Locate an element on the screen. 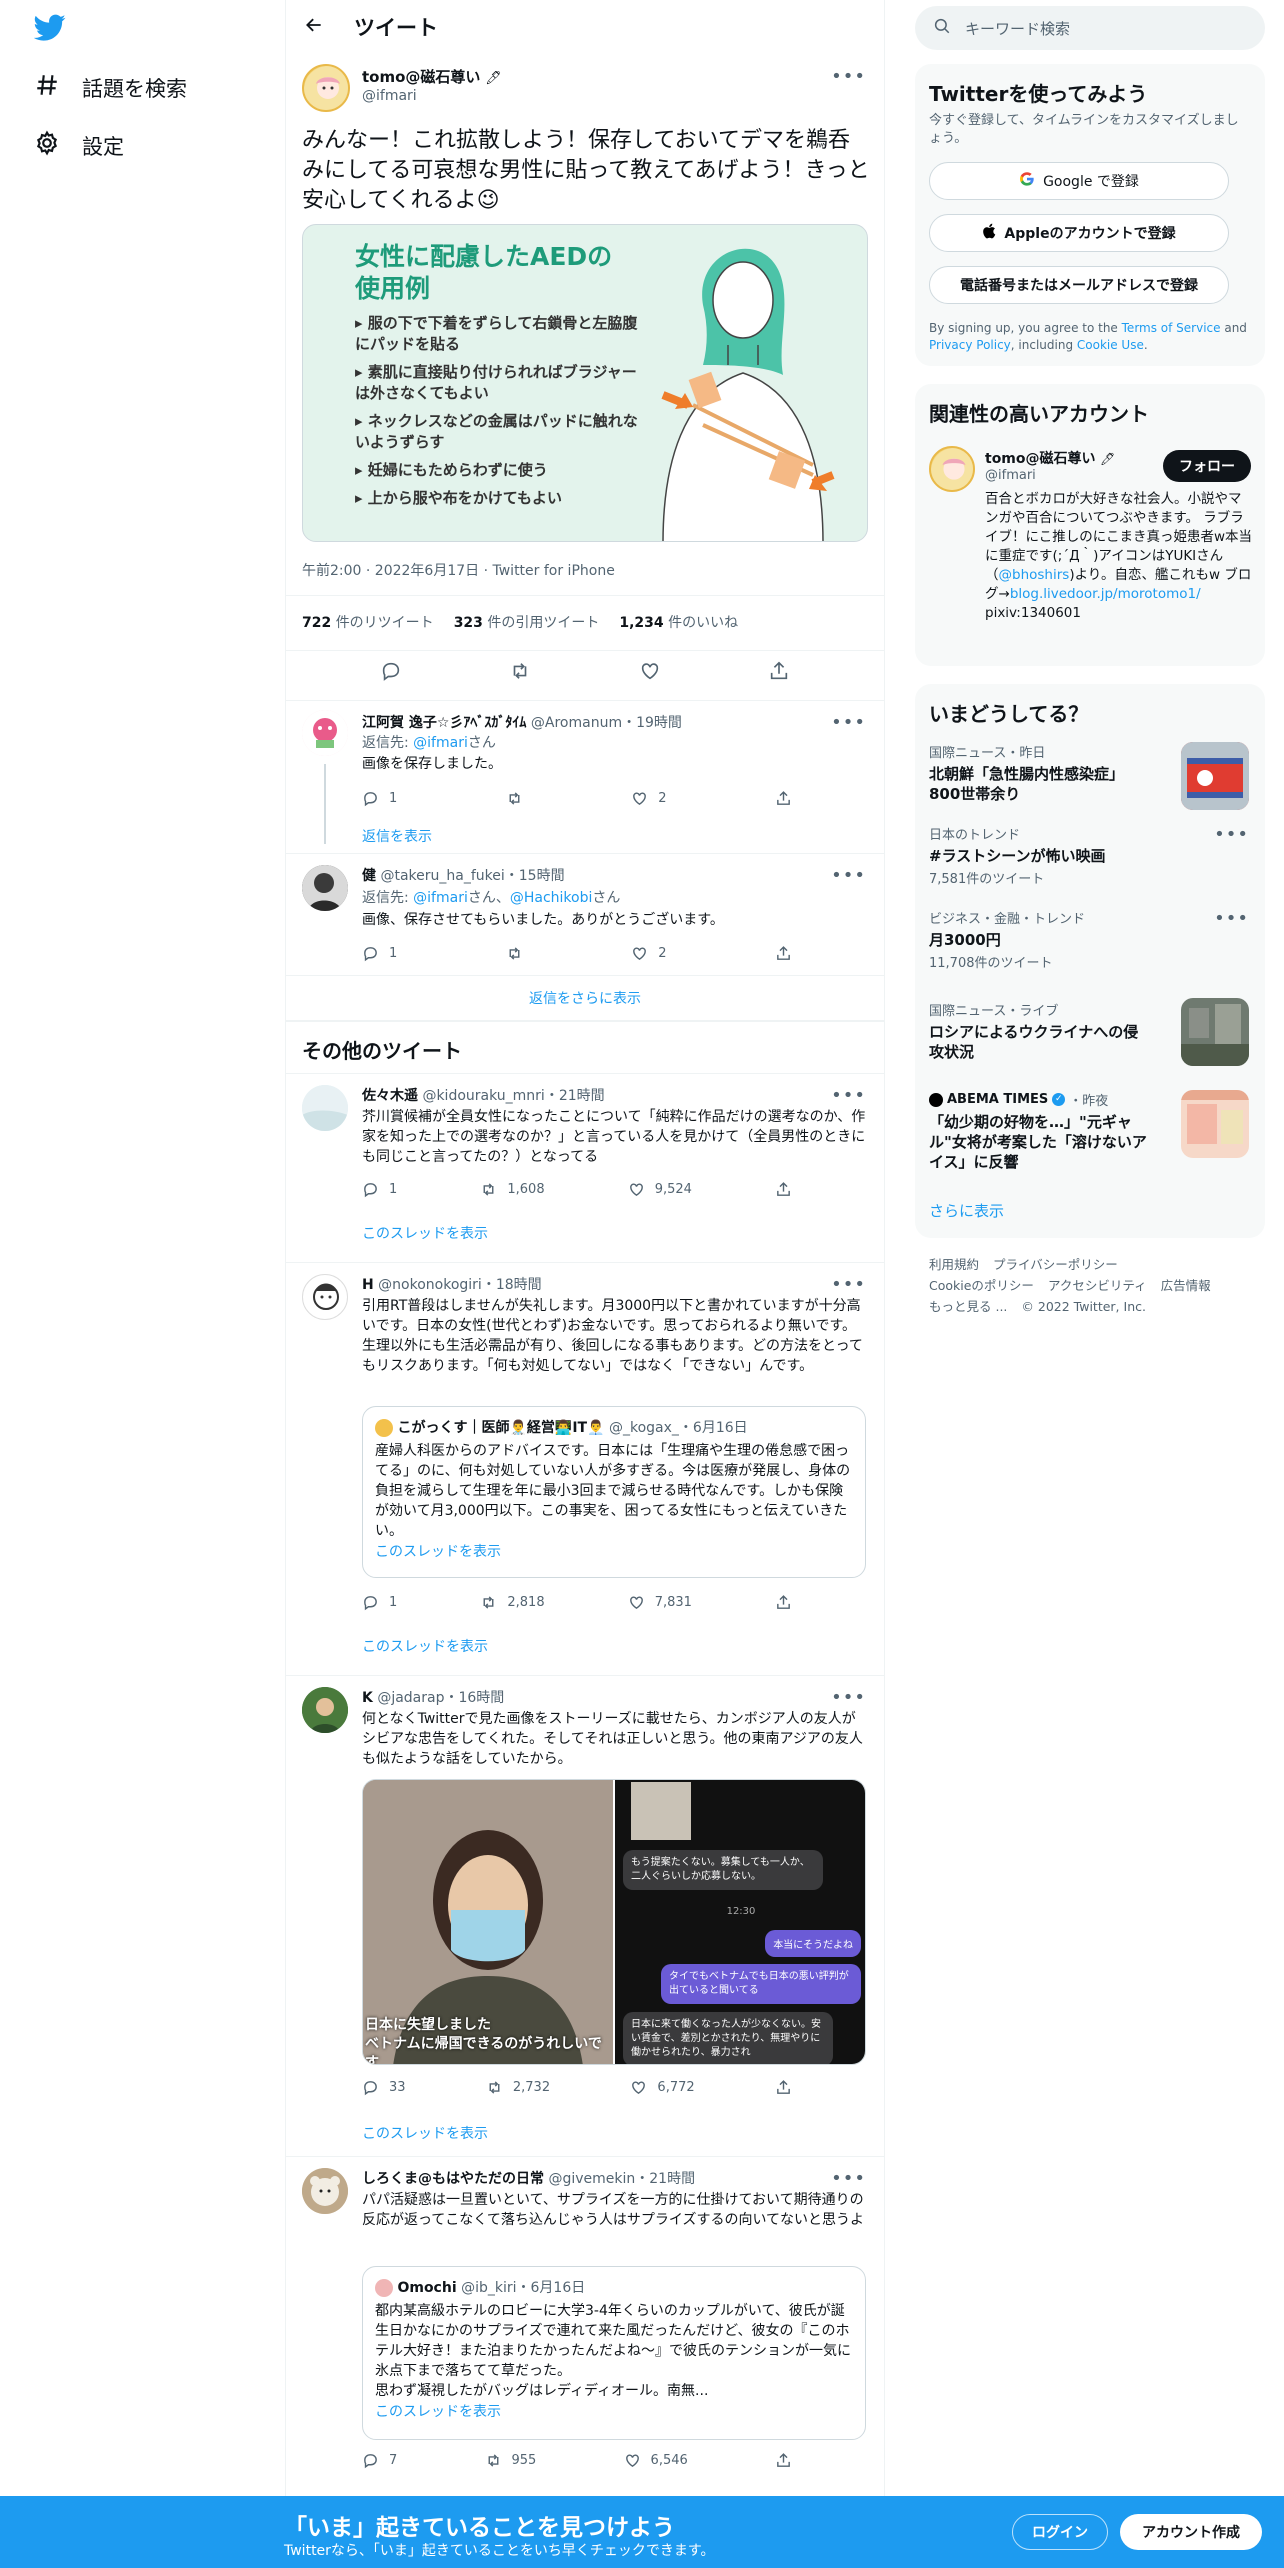 Image resolution: width=1284 pixels, height=2568 pixels. google-signup-button: Google で登録 is located at coordinates (1079, 181).